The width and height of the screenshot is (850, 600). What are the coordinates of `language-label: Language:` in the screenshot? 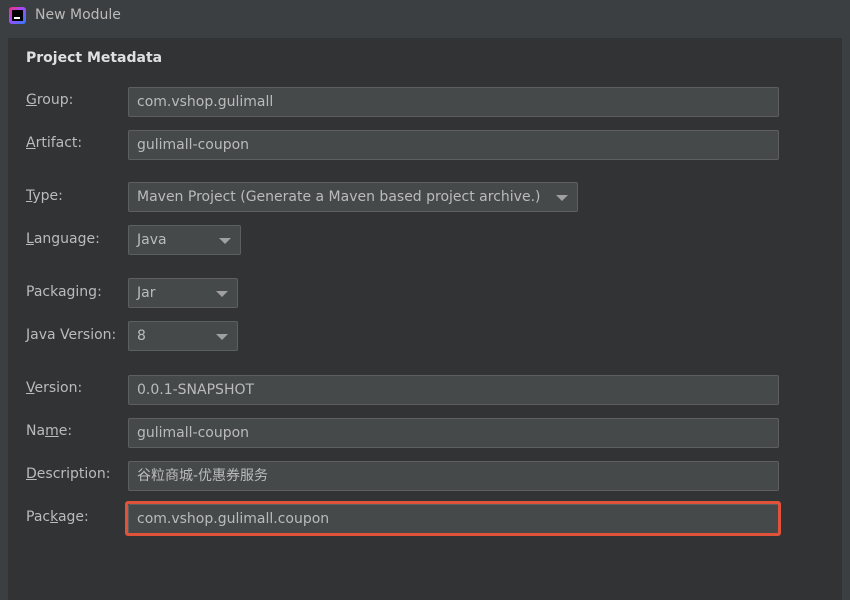 It's located at (63, 239).